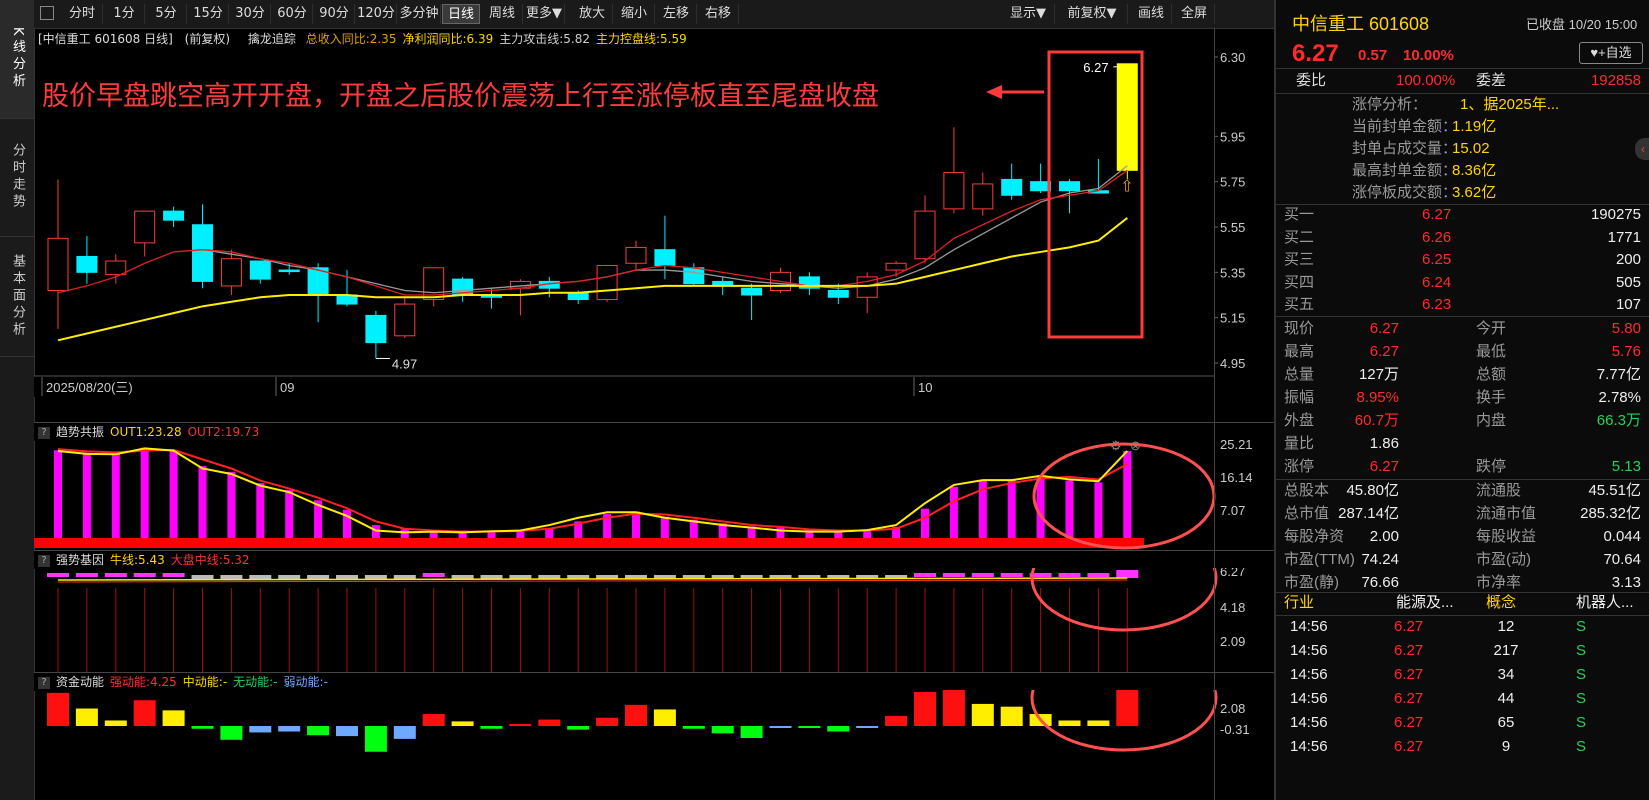 The width and height of the screenshot is (1649, 800). What do you see at coordinates (17, 59) in the screenshot?
I see `tab-kline: K线分析` at bounding box center [17, 59].